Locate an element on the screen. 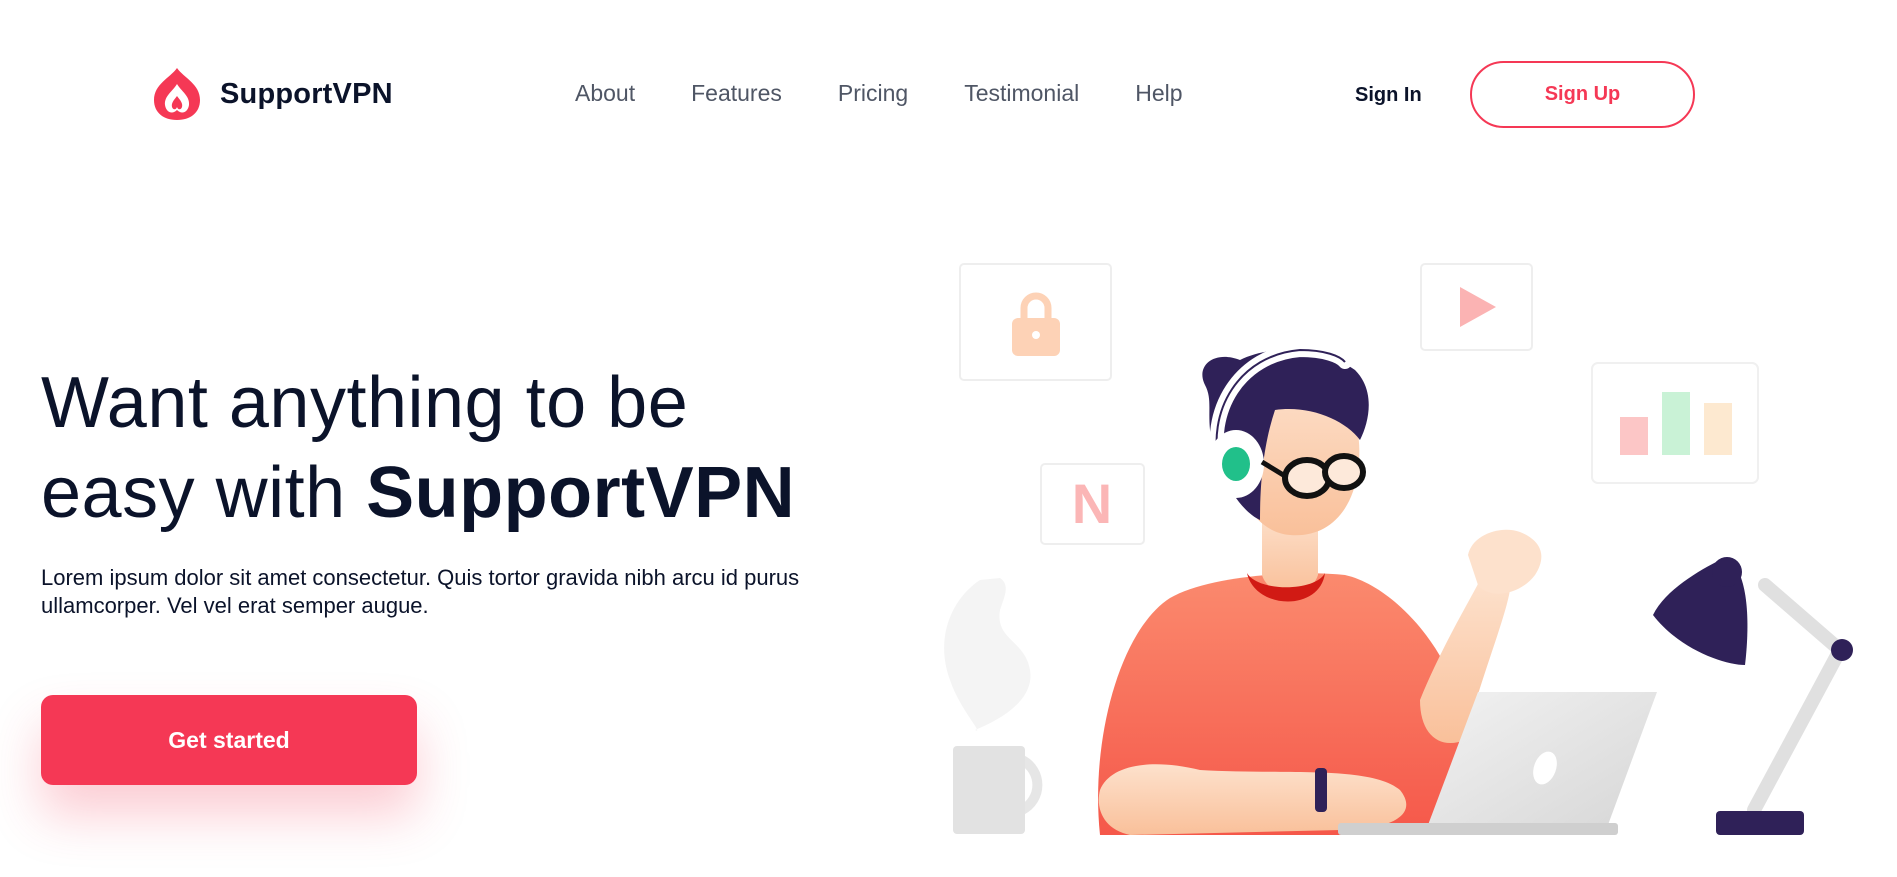  steam is located at coordinates (987, 654).